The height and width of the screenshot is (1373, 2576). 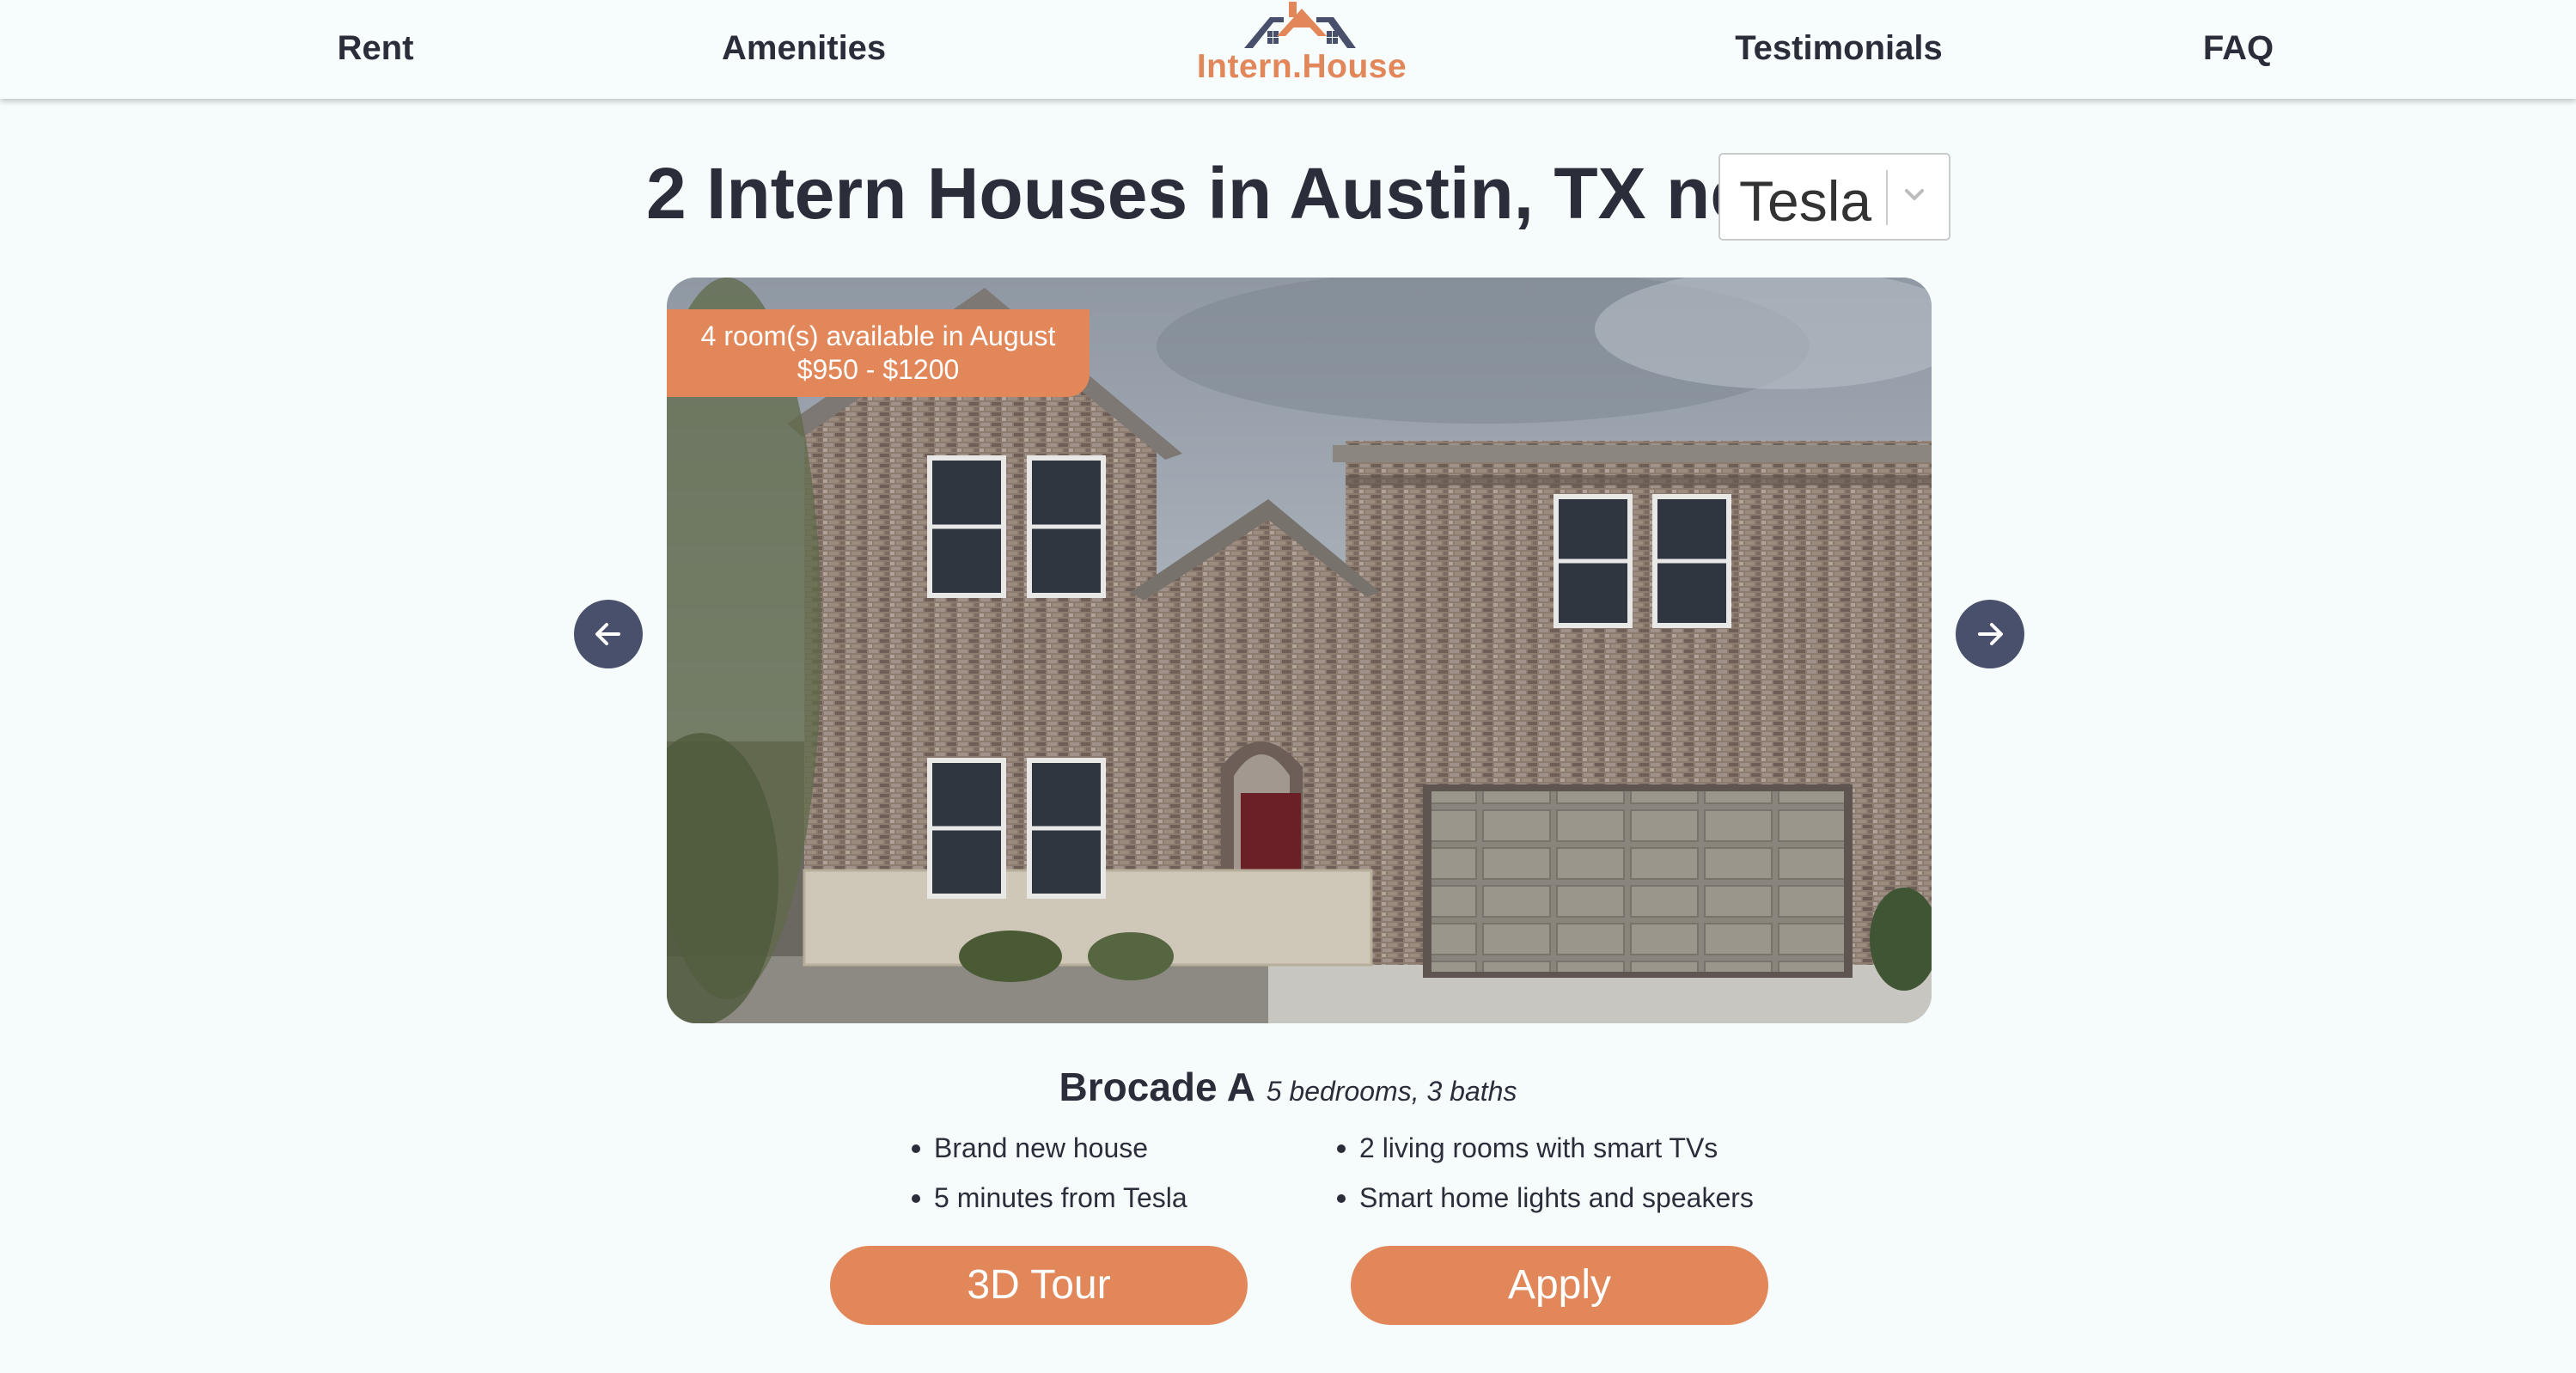 I want to click on nav-link-amenities: Amenities, so click(x=804, y=50).